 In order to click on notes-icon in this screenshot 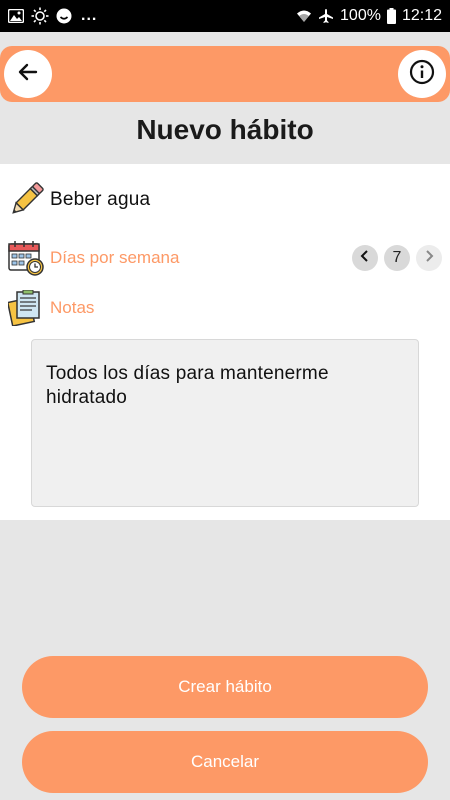, I will do `click(25, 308)`.